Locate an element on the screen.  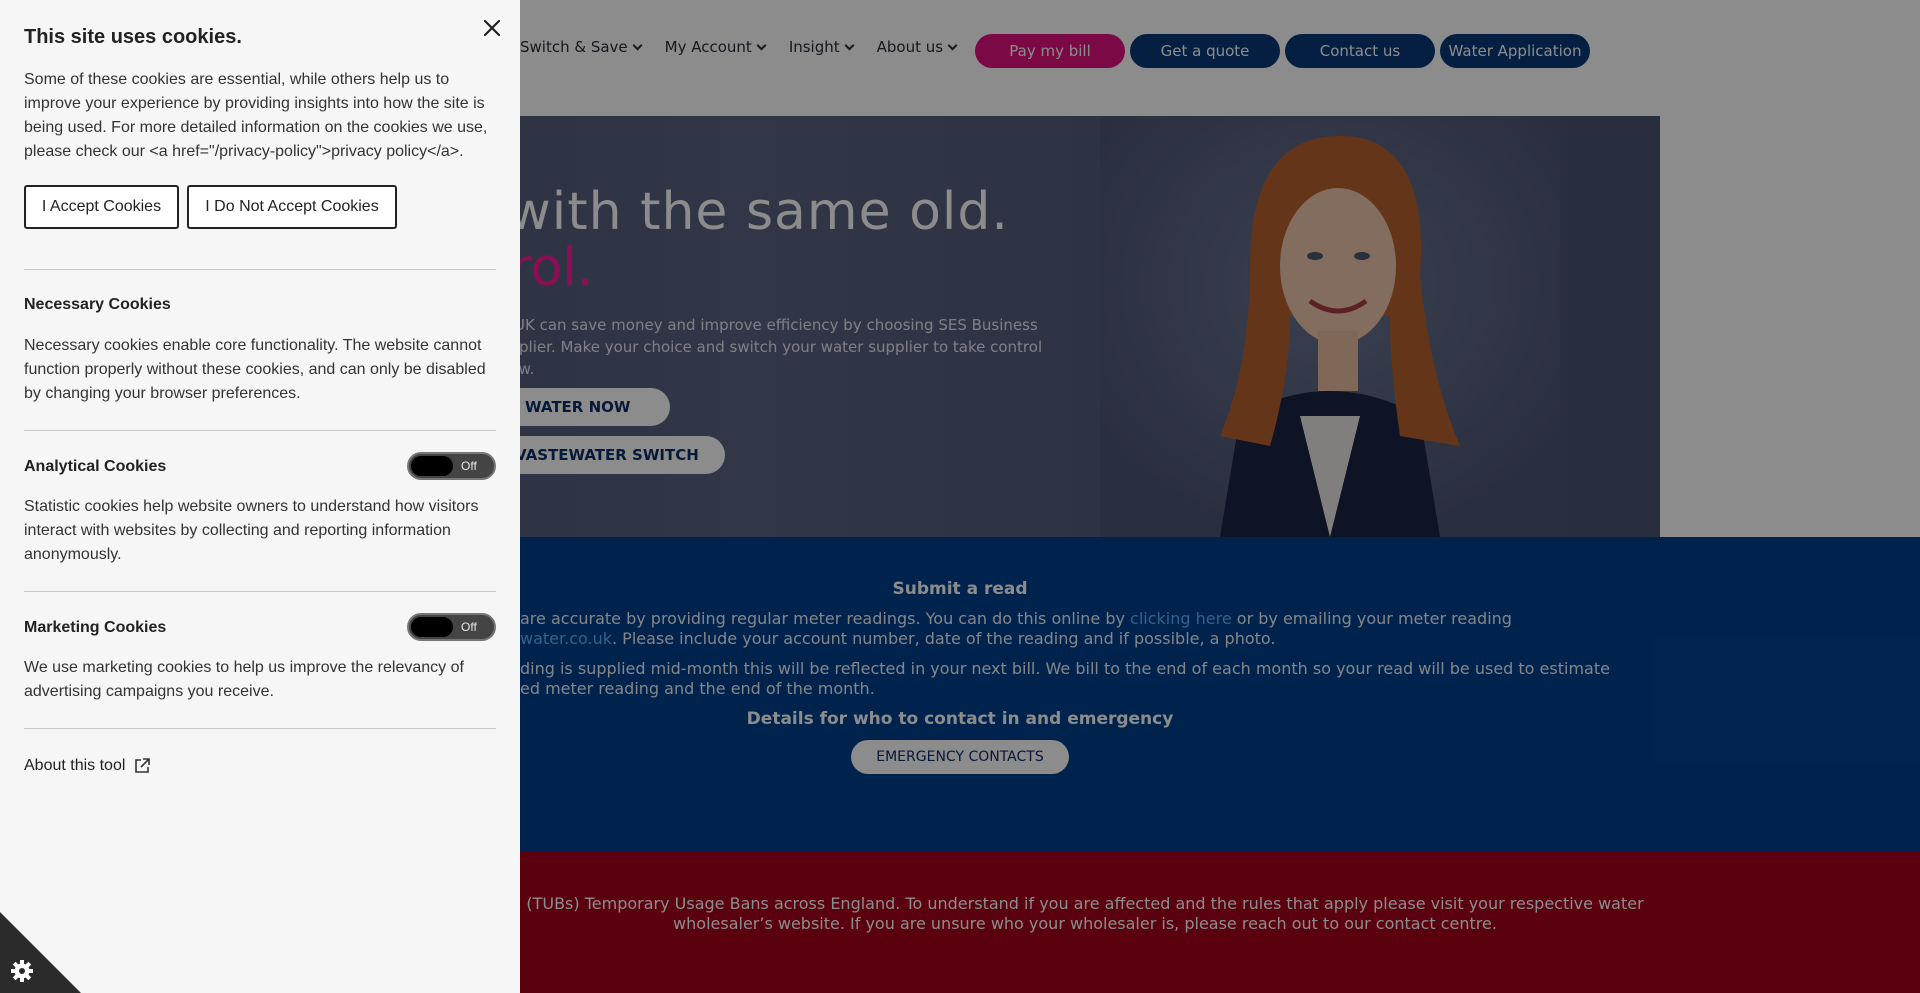
analytical-cookies-title: Analytical Cookies is located at coordinates (95, 466).